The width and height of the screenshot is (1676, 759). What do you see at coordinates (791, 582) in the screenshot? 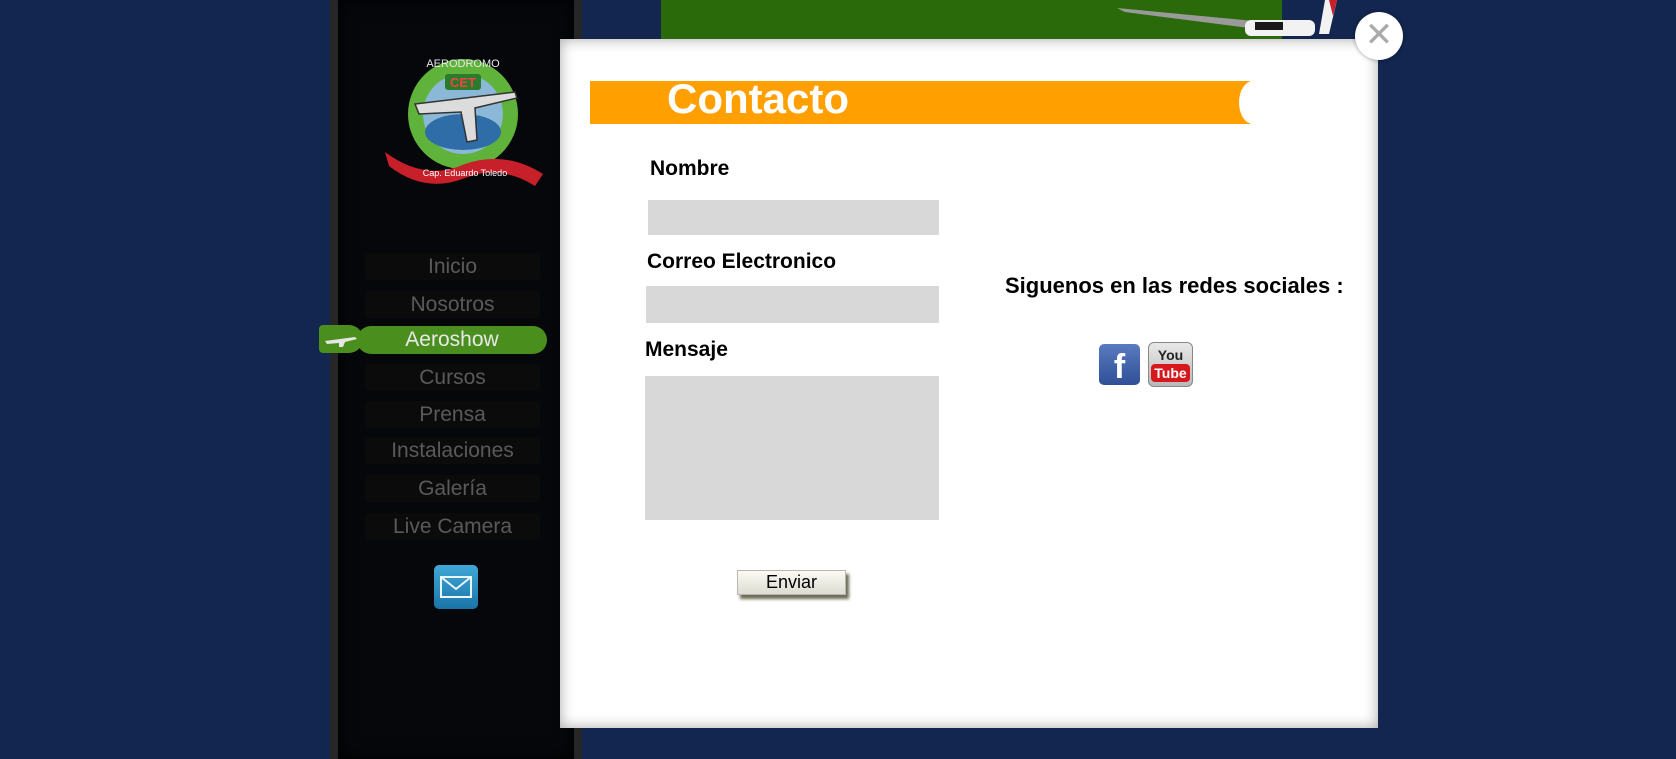
I see `send-button: Enviar` at bounding box center [791, 582].